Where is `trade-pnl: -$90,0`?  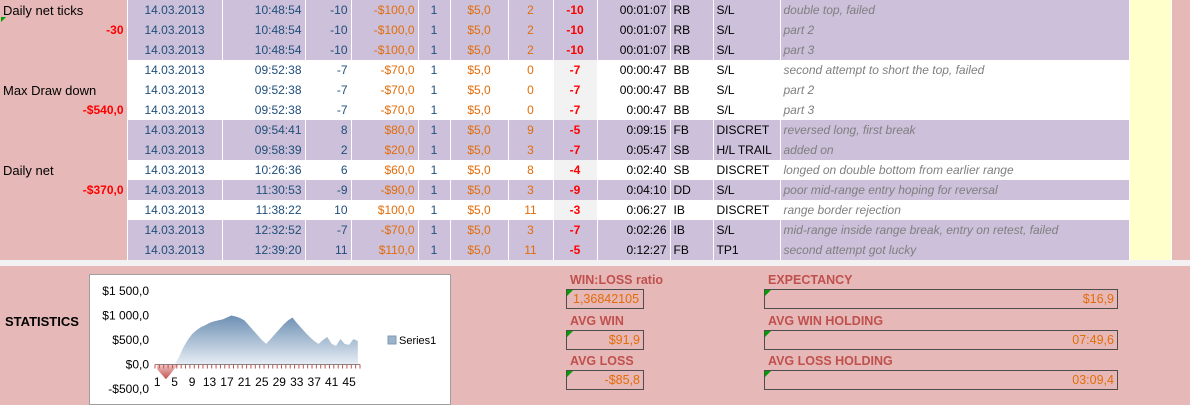 trade-pnl: -$90,0 is located at coordinates (385, 190).